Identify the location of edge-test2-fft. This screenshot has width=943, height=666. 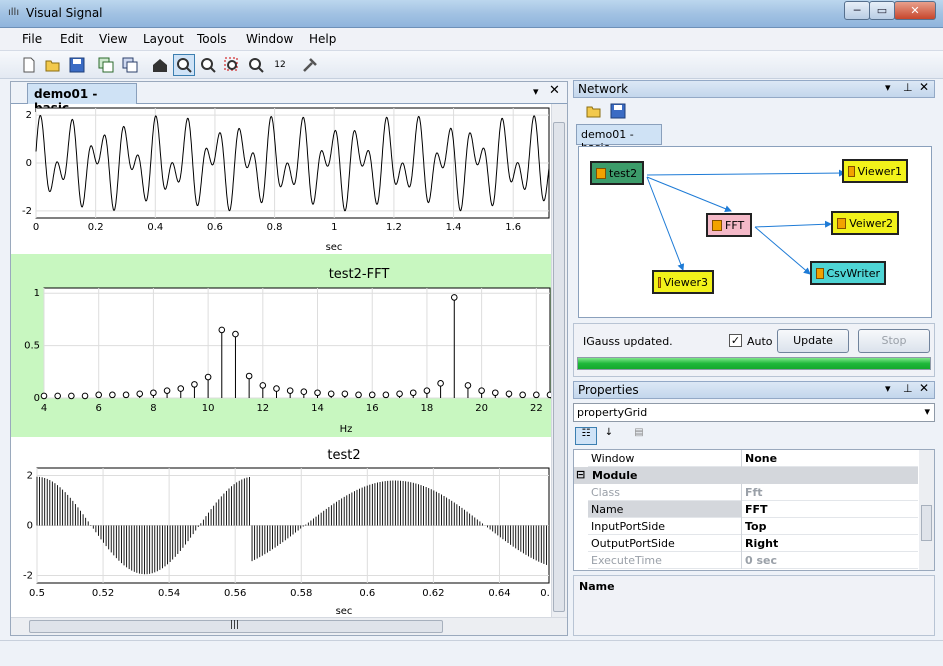
(689, 194).